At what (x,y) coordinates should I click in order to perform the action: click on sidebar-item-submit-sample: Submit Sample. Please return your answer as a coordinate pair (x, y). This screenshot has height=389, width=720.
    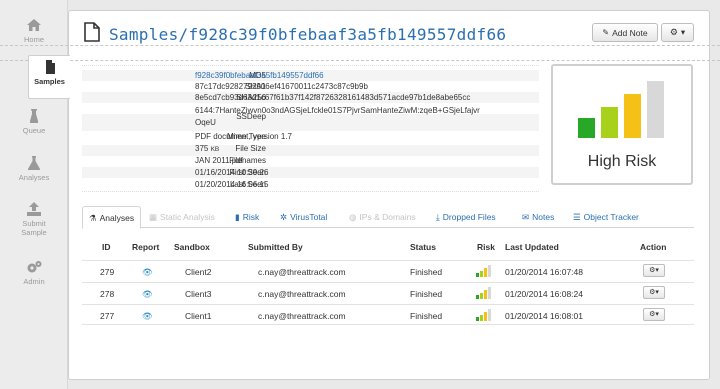
    Looking at the image, I should click on (34, 221).